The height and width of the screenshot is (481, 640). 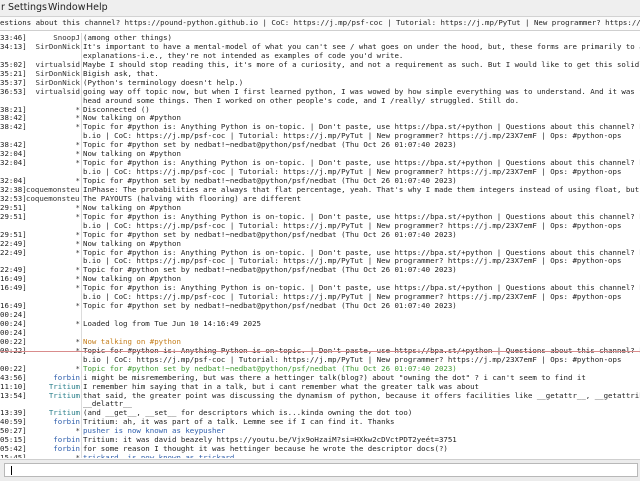 What do you see at coordinates (13, 368) in the screenshot?
I see `timestamp: 00:22]` at bounding box center [13, 368].